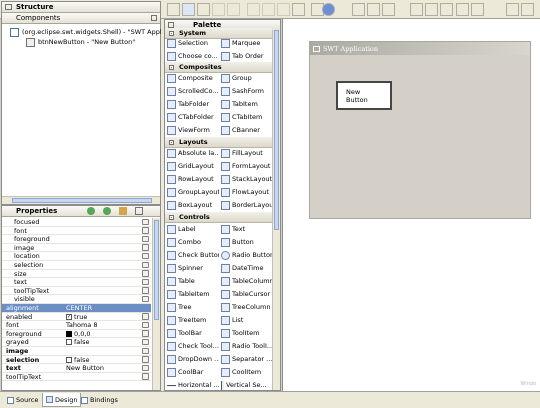  What do you see at coordinates (527, 9) in the screenshot?
I see `snap-right-icon` at bounding box center [527, 9].